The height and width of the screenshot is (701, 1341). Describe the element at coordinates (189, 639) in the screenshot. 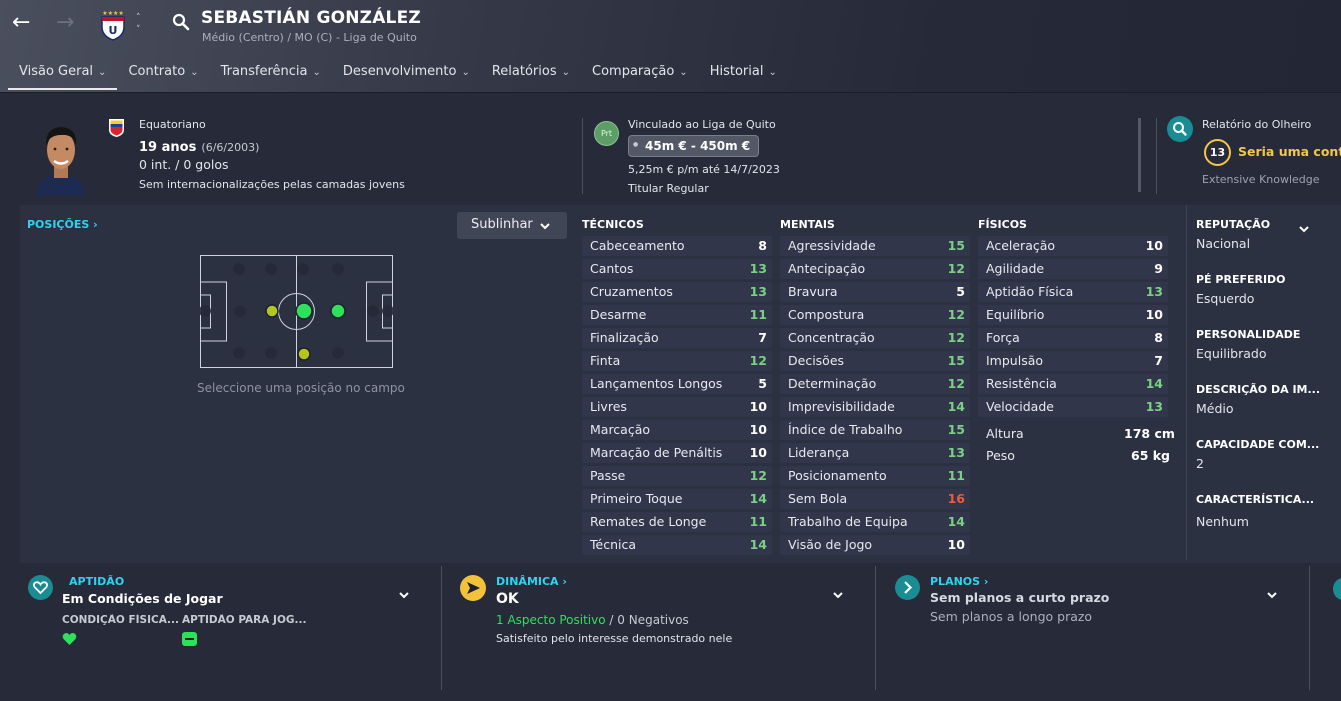

I see `match-fitness-indicator` at that location.